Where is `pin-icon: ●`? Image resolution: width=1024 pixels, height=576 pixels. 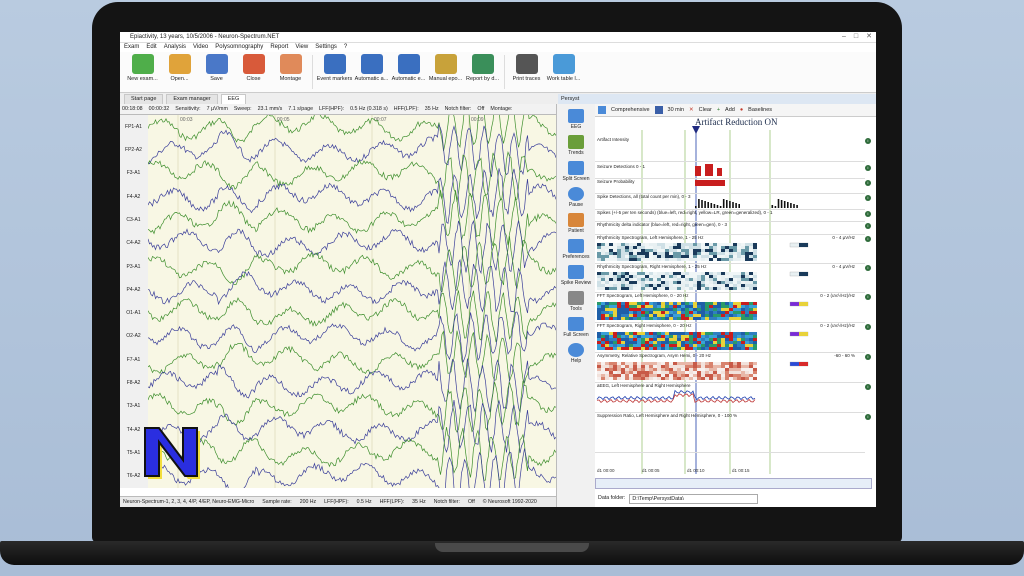
pin-icon: ● is located at coordinates (741, 110).